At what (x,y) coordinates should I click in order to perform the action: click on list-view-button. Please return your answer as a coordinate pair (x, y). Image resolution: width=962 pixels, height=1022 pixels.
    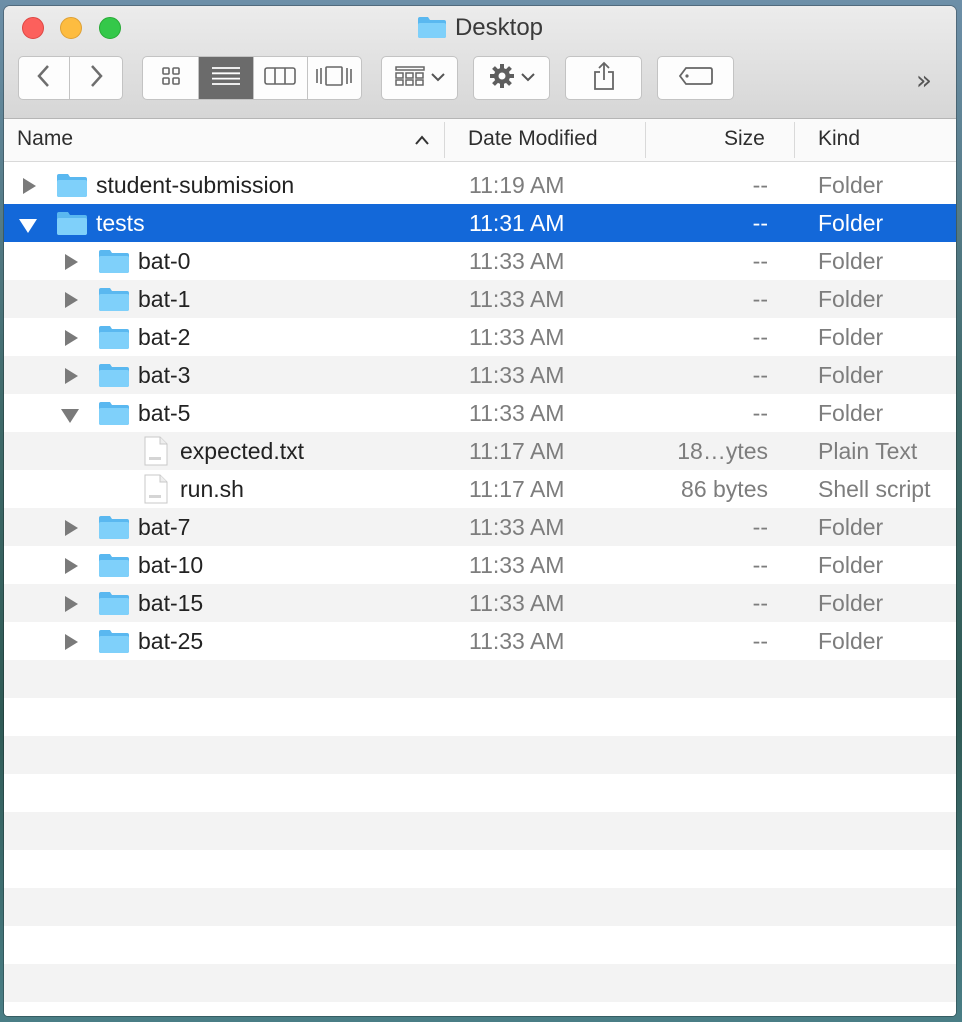
    Looking at the image, I should click on (226, 78).